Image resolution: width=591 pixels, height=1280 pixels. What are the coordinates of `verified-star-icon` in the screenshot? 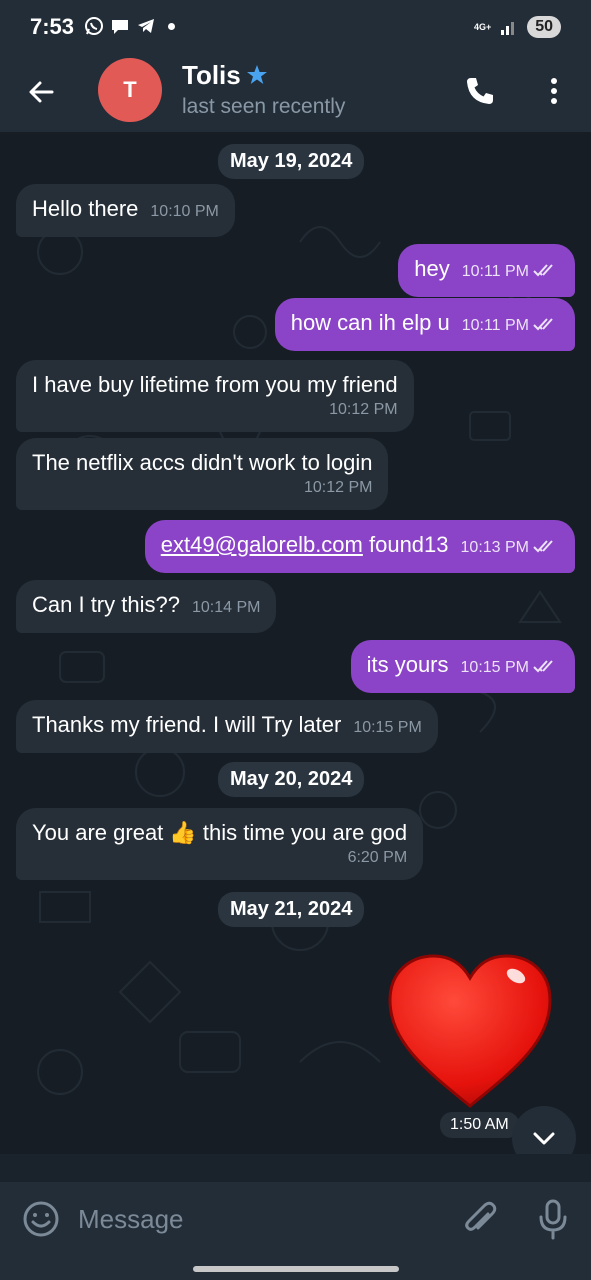 It's located at (257, 74).